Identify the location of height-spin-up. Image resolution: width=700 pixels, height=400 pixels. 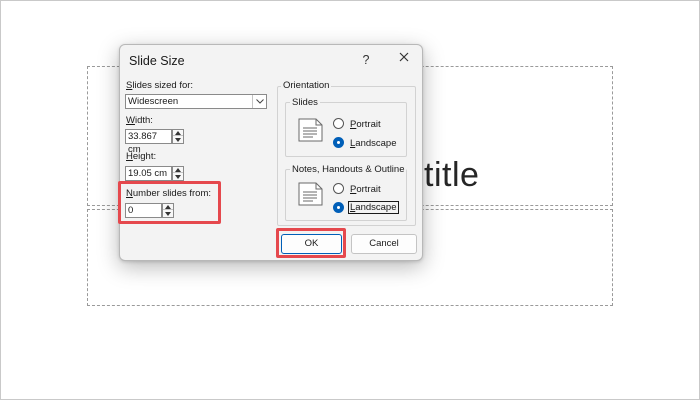
(178, 170).